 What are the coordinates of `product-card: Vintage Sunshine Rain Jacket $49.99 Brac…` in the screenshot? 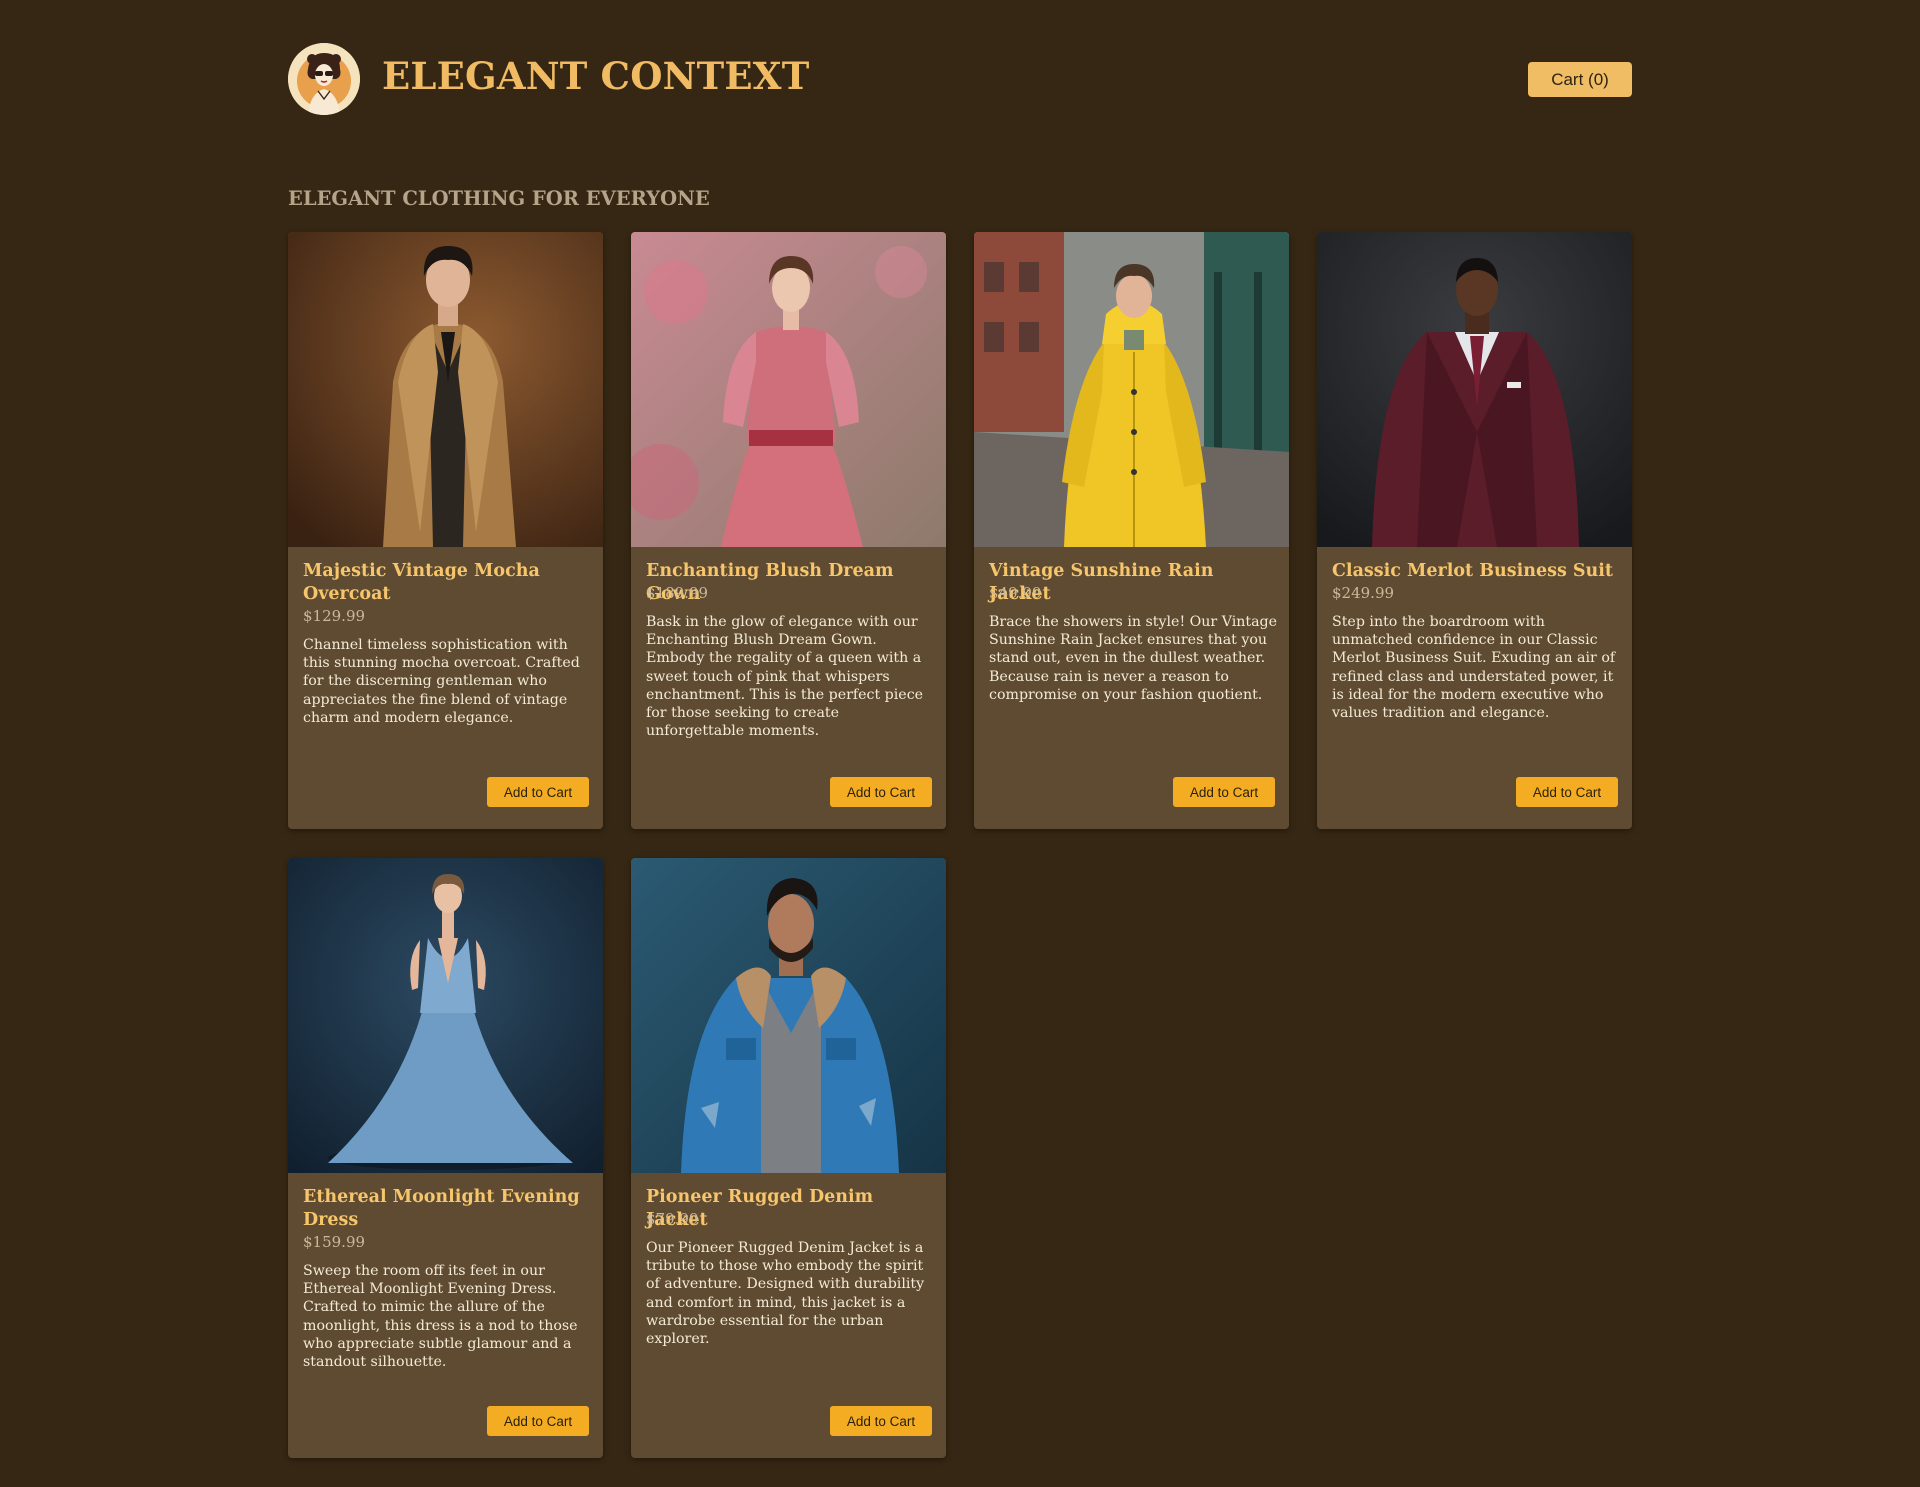 It's located at (1131, 530).